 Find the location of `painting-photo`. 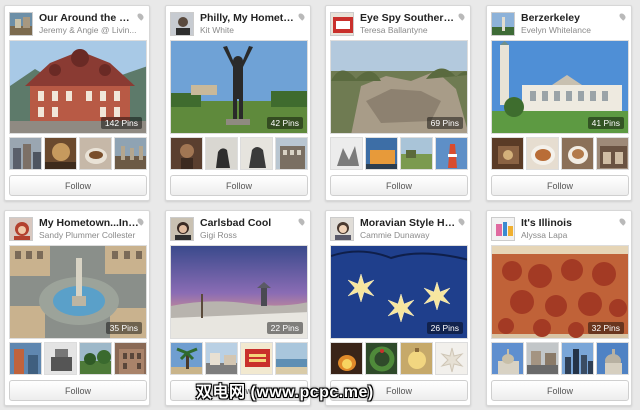

painting-photo is located at coordinates (346, 153).